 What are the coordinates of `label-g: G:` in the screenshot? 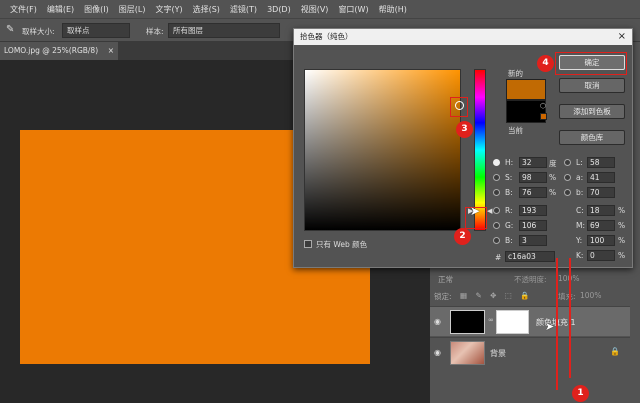 It's located at (509, 225).